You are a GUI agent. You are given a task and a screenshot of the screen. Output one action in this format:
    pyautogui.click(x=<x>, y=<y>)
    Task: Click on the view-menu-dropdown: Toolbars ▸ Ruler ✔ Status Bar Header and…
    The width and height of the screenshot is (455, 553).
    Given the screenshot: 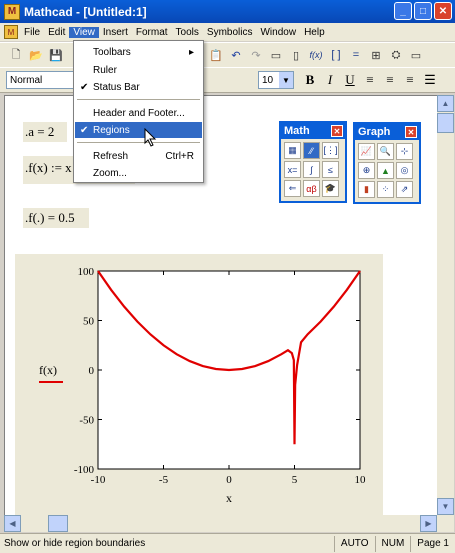 What is the action you would take?
    pyautogui.click(x=138, y=111)
    